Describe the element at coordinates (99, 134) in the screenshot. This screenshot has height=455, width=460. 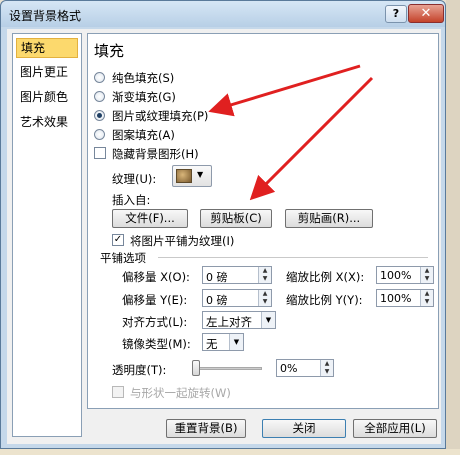
I see `radio-pattern-fill` at that location.